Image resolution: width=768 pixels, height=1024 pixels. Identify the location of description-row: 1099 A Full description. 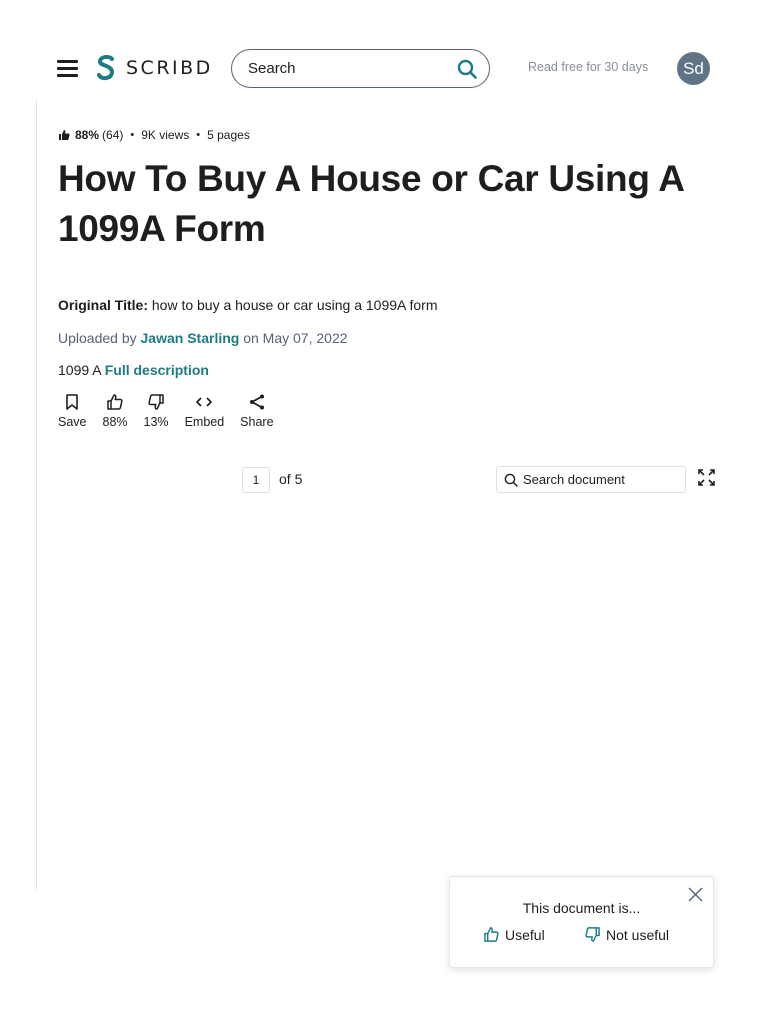
(133, 370).